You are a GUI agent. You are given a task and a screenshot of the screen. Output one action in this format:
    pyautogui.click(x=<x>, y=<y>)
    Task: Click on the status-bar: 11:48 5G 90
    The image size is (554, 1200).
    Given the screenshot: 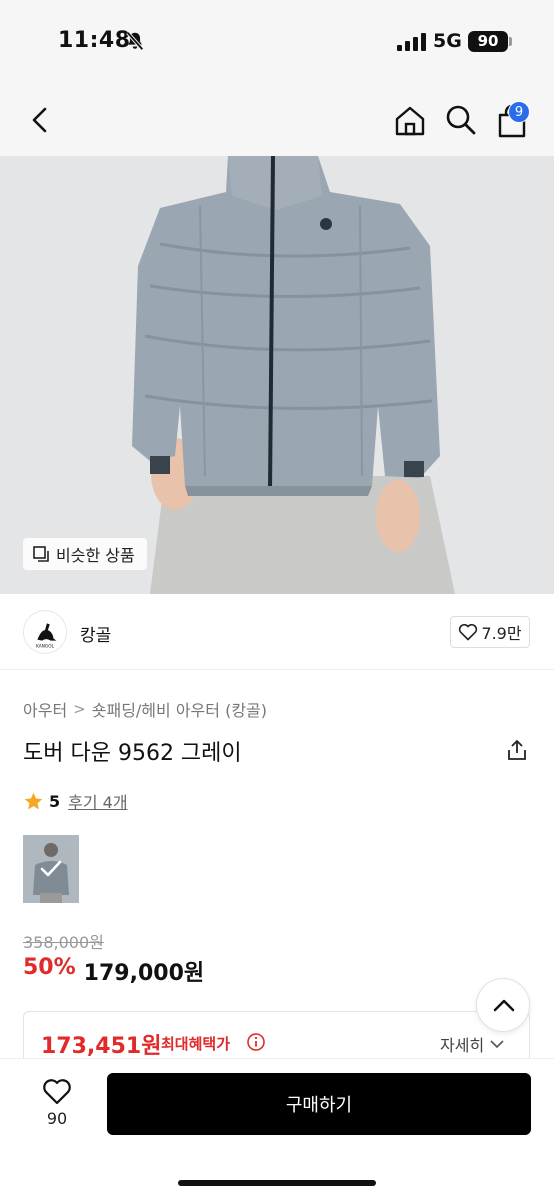 What is the action you would take?
    pyautogui.click(x=277, y=42)
    